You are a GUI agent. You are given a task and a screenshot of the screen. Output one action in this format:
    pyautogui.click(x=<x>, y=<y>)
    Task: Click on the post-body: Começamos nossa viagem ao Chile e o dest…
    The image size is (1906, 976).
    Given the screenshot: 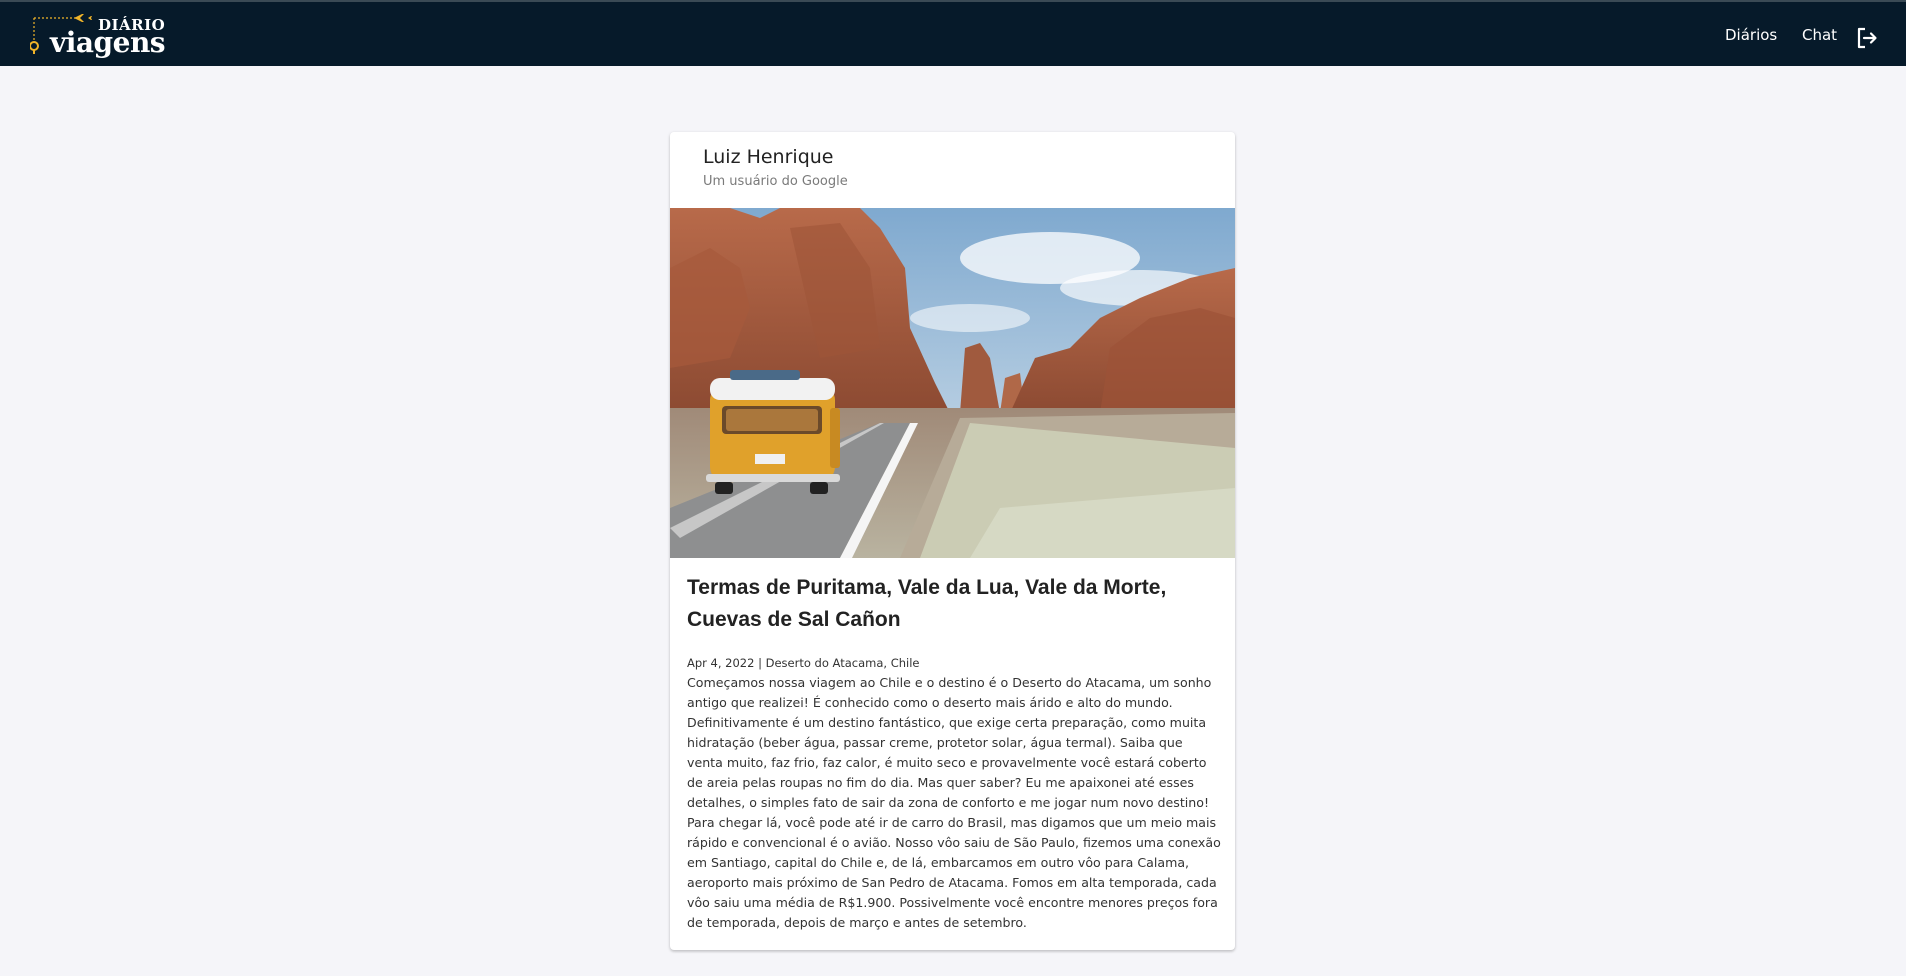 What is the action you would take?
    pyautogui.click(x=954, y=802)
    